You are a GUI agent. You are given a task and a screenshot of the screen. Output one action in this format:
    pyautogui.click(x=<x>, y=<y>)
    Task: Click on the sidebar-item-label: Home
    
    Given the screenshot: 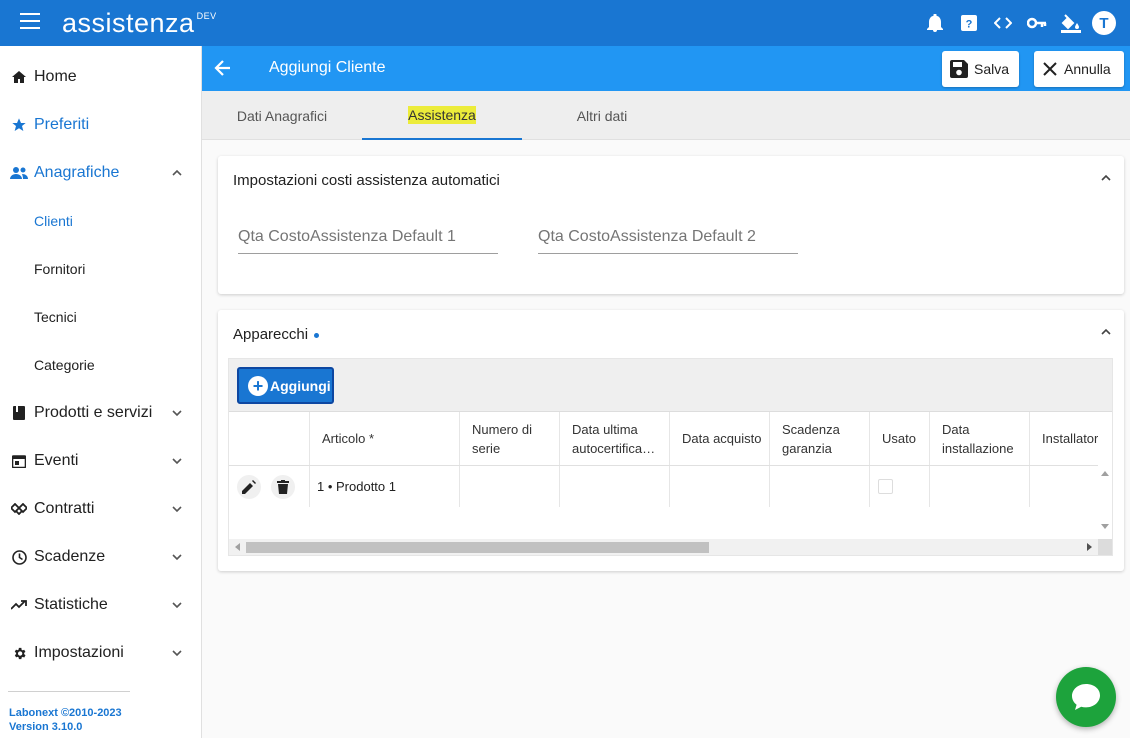 What is the action you would take?
    pyautogui.click(x=55, y=76)
    